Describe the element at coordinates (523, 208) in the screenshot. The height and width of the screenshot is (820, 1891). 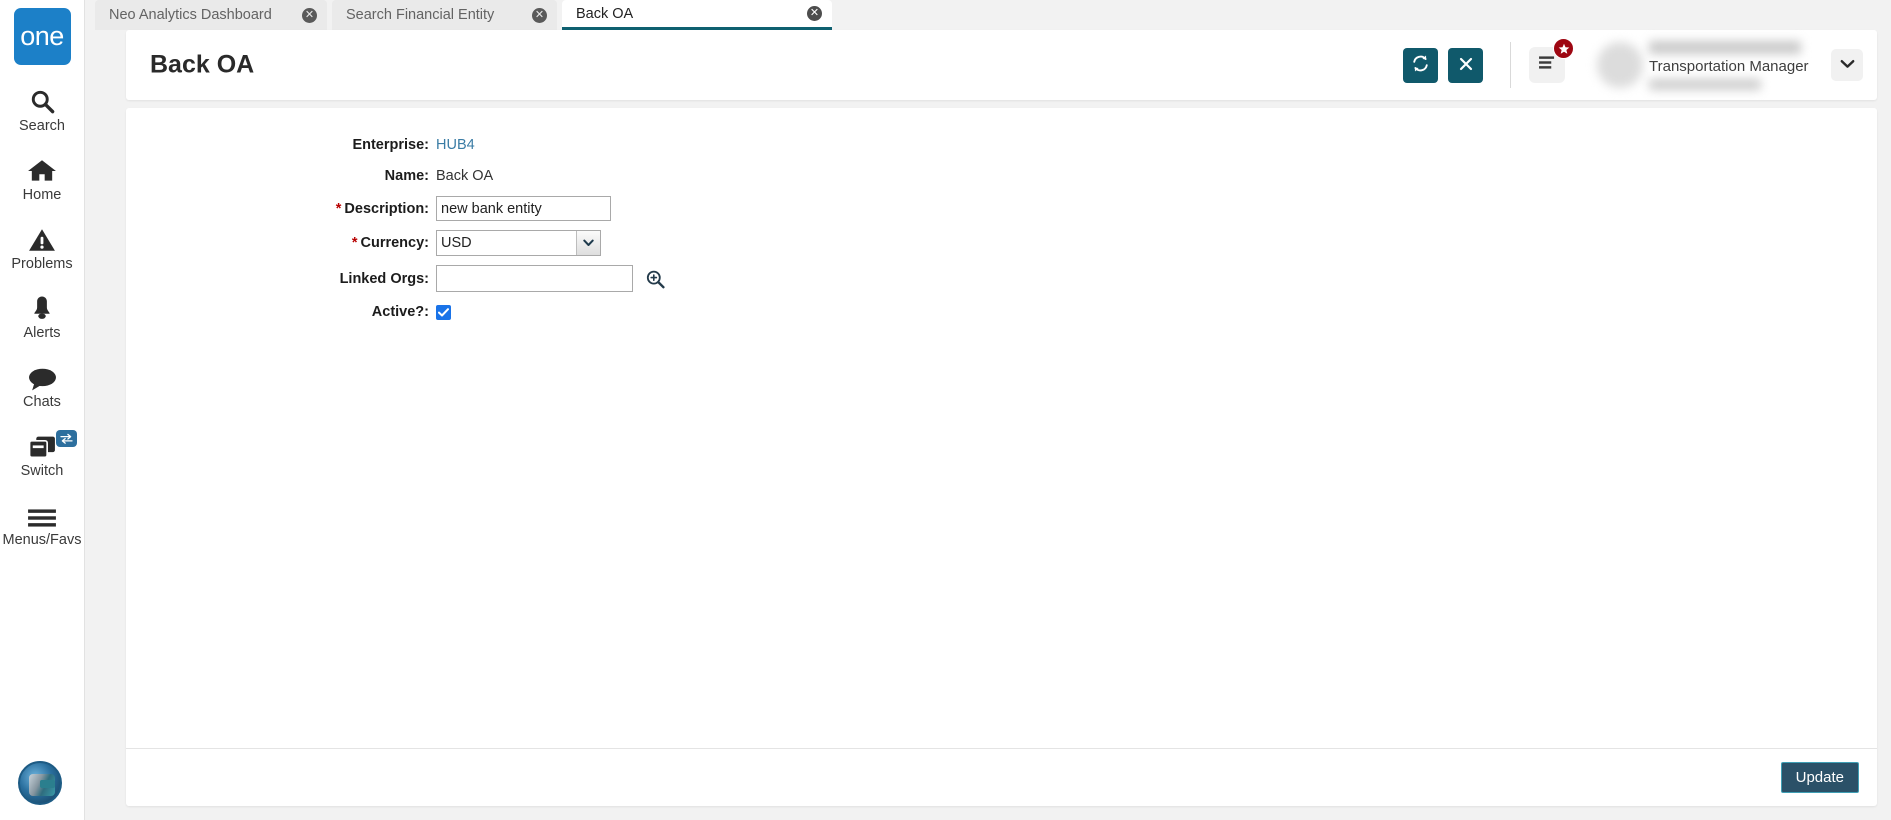
I see `description-input` at that location.